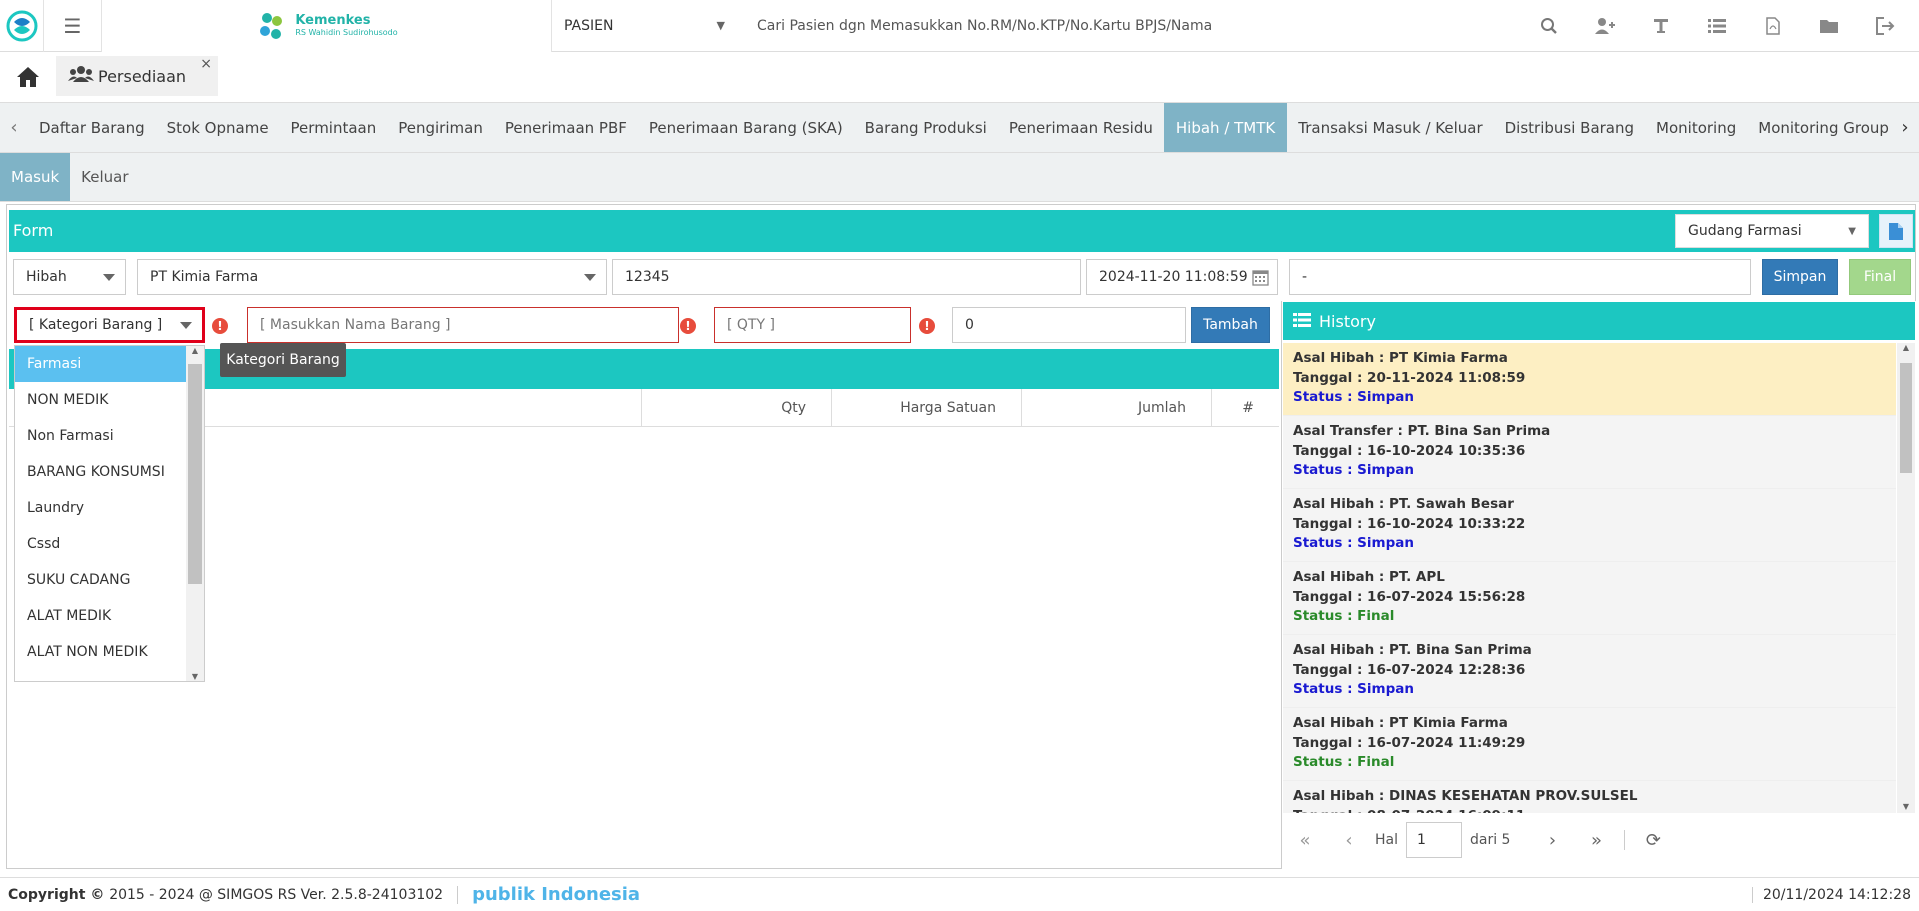  I want to click on submenu-item: Barang Produksi, so click(926, 127).